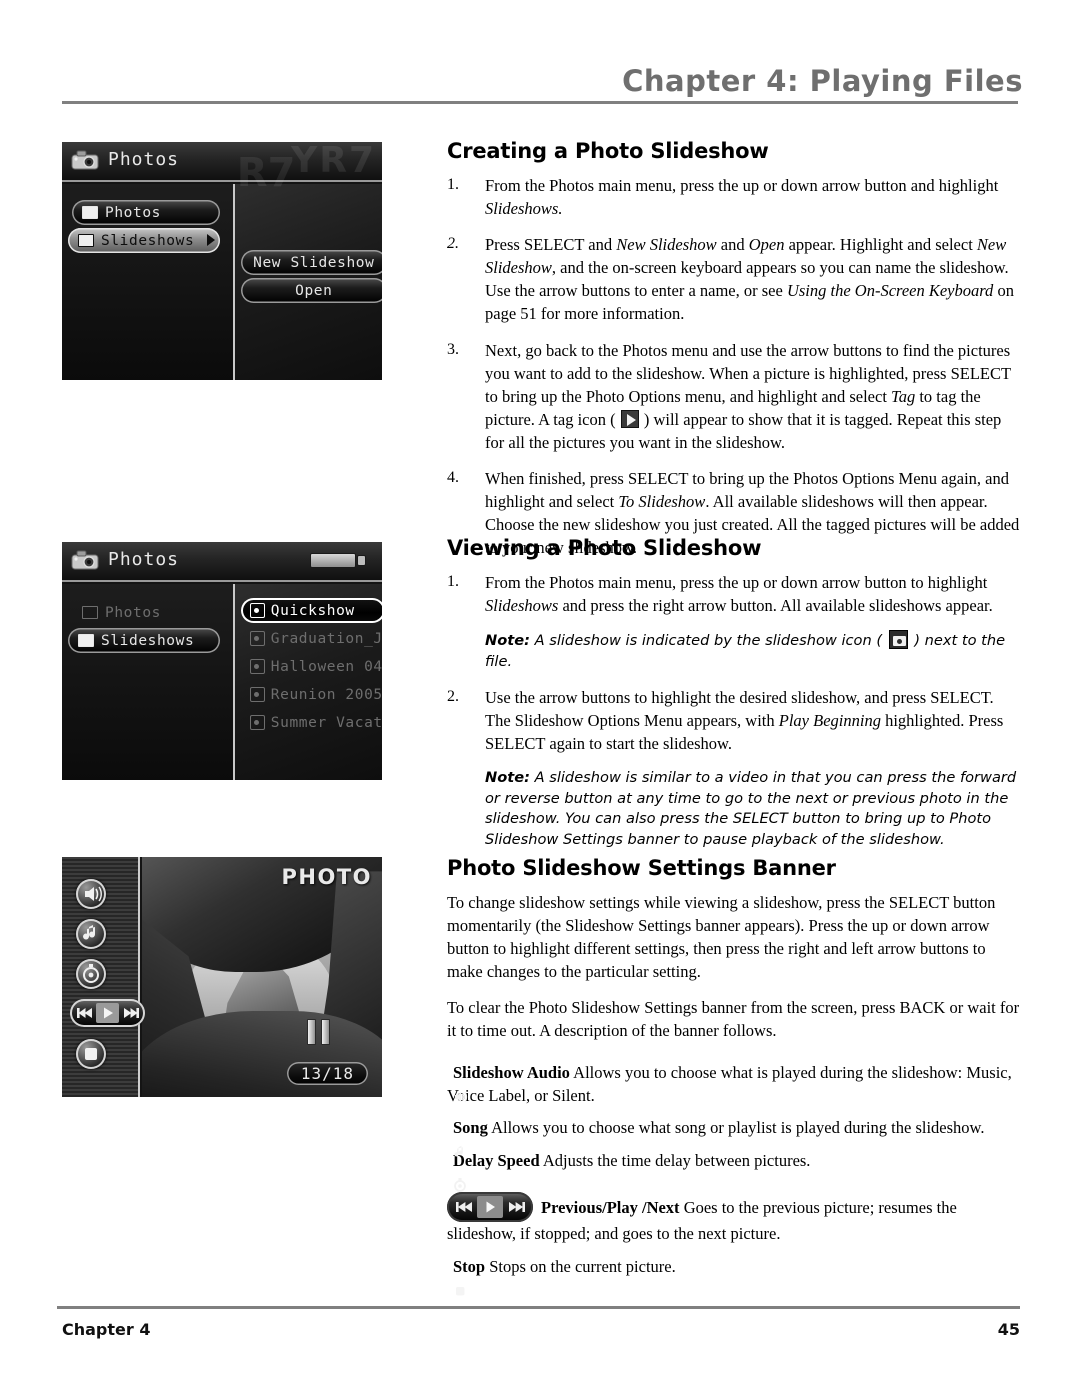  I want to click on slideshow-audio-button, so click(91, 894).